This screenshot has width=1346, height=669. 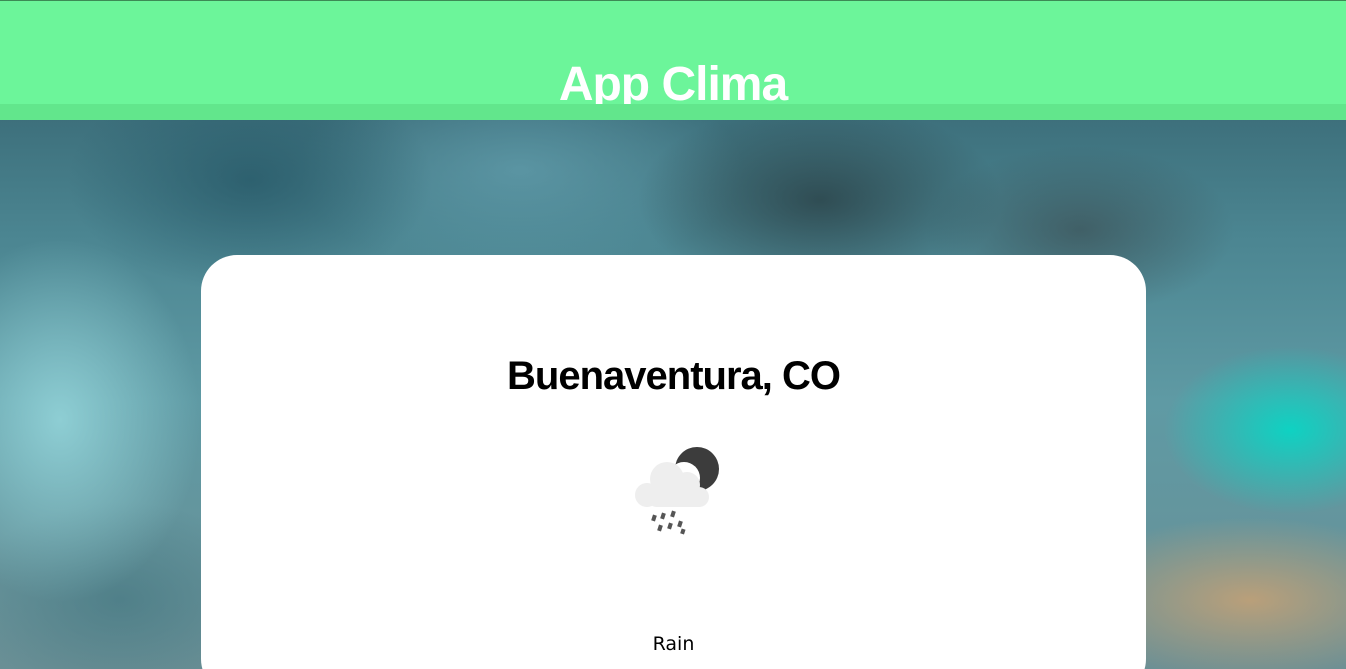 What do you see at coordinates (673, 644) in the screenshot?
I see `weather-condition: Rain` at bounding box center [673, 644].